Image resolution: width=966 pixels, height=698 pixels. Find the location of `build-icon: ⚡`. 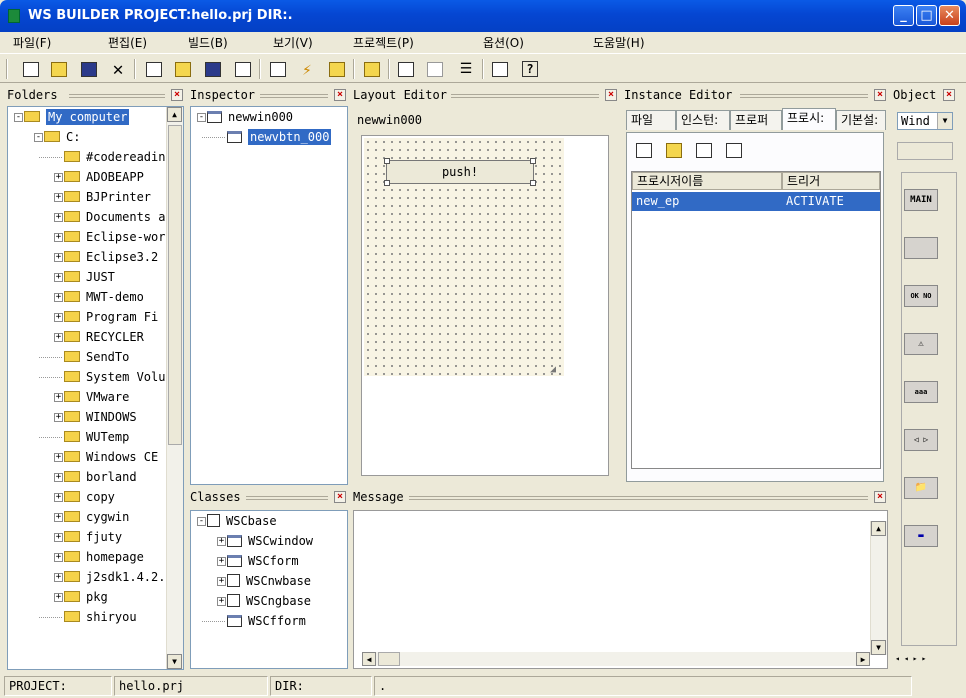

build-icon: ⚡ is located at coordinates (307, 69).